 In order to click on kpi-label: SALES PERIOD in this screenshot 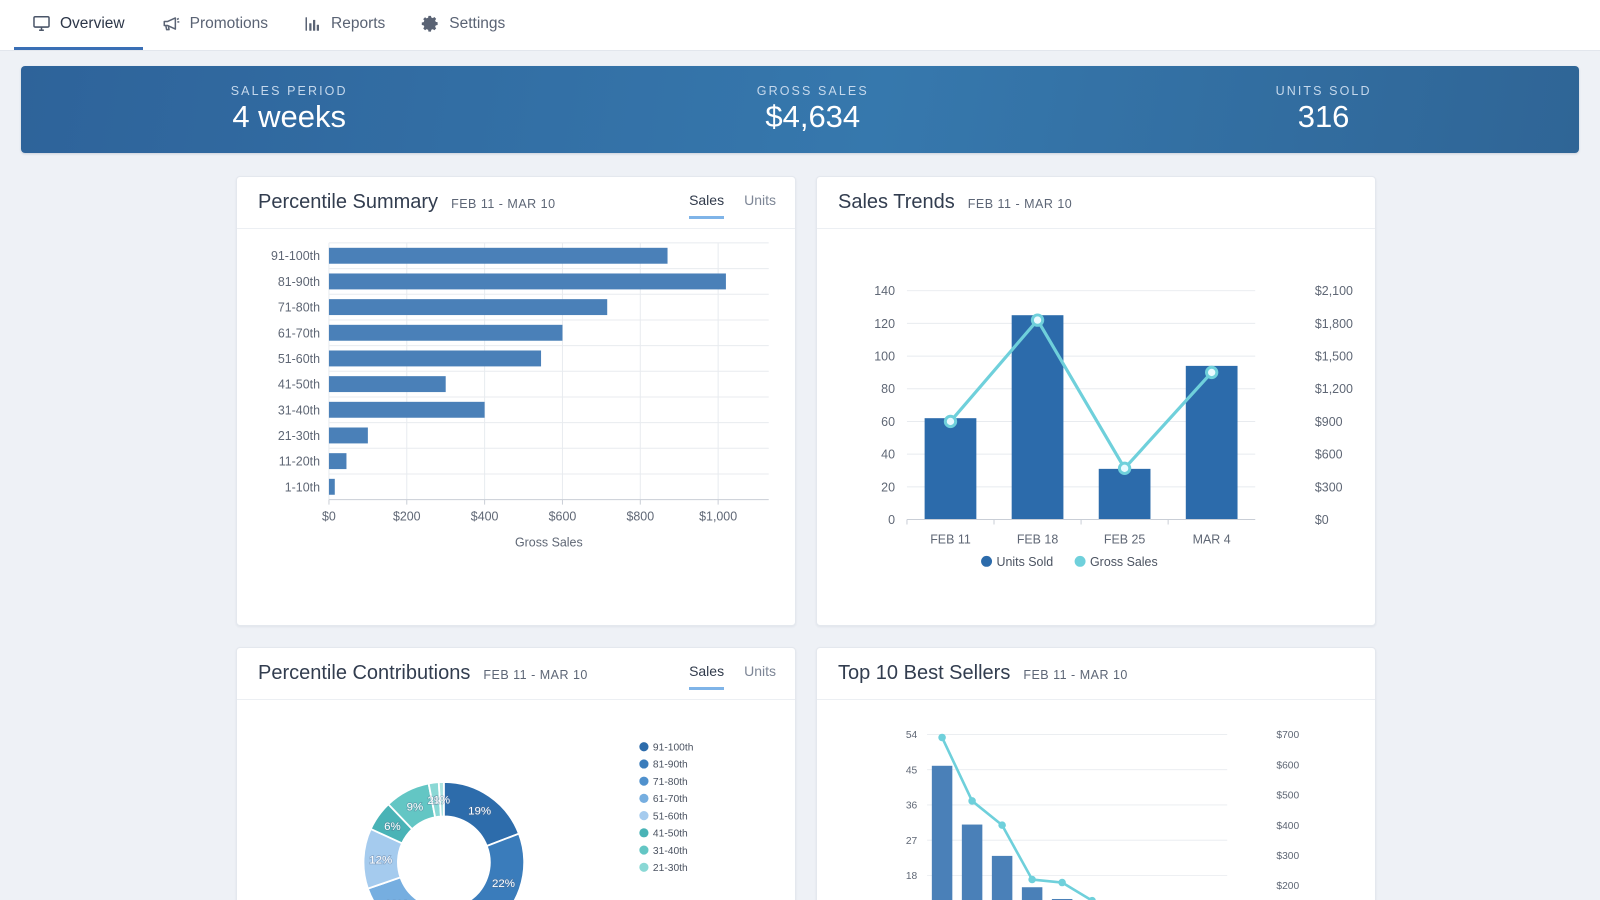, I will do `click(289, 91)`.